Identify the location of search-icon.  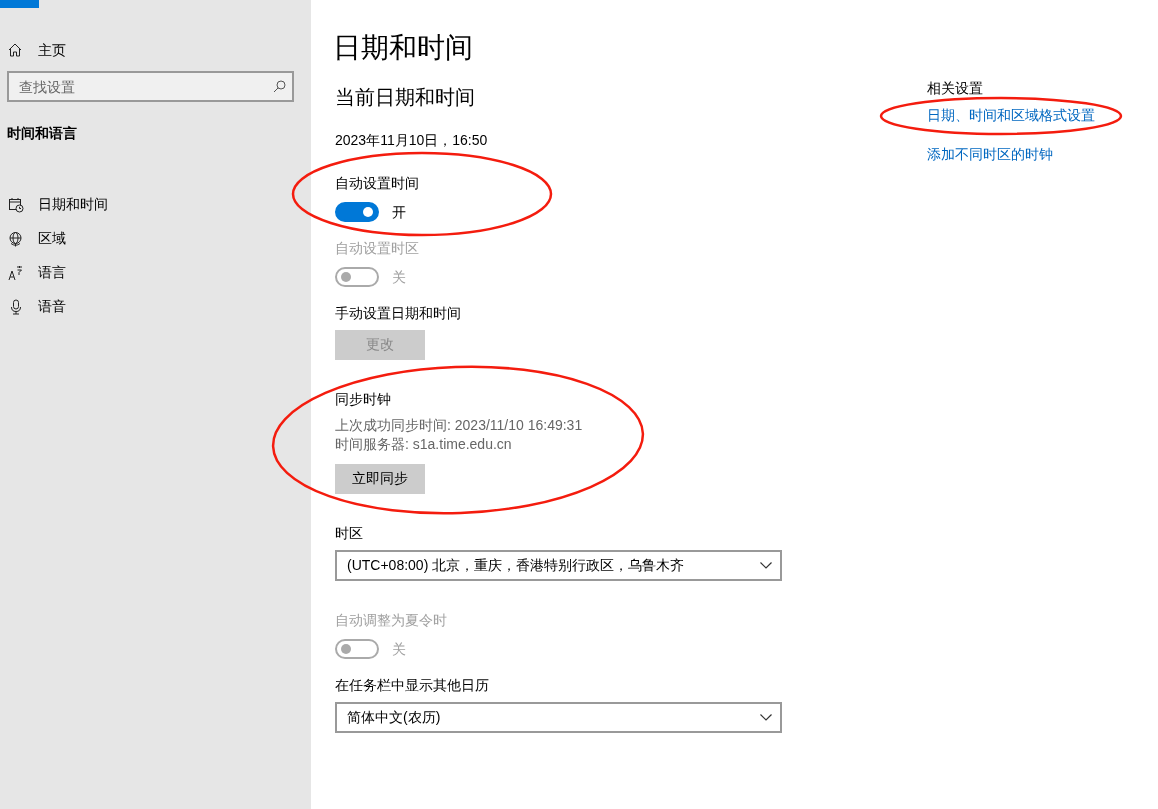
(279, 86).